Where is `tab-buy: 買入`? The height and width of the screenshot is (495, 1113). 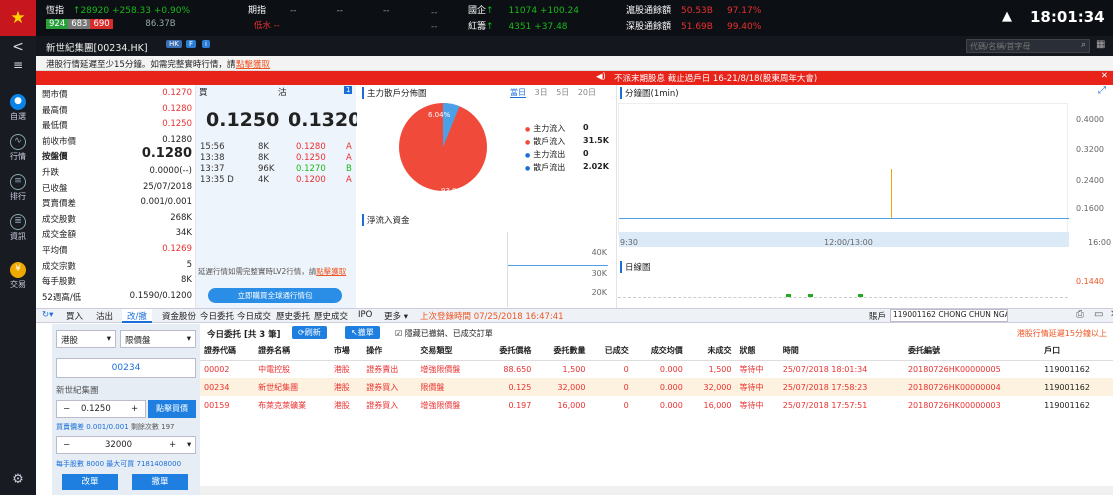
tab-buy: 買入 is located at coordinates (74, 316).